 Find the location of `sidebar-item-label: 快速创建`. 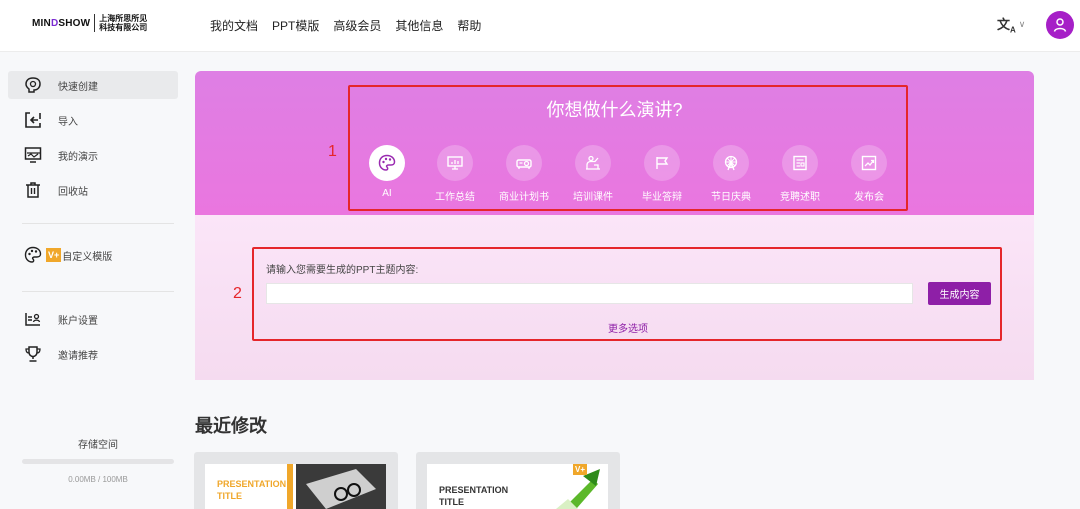

sidebar-item-label: 快速创建 is located at coordinates (78, 87).